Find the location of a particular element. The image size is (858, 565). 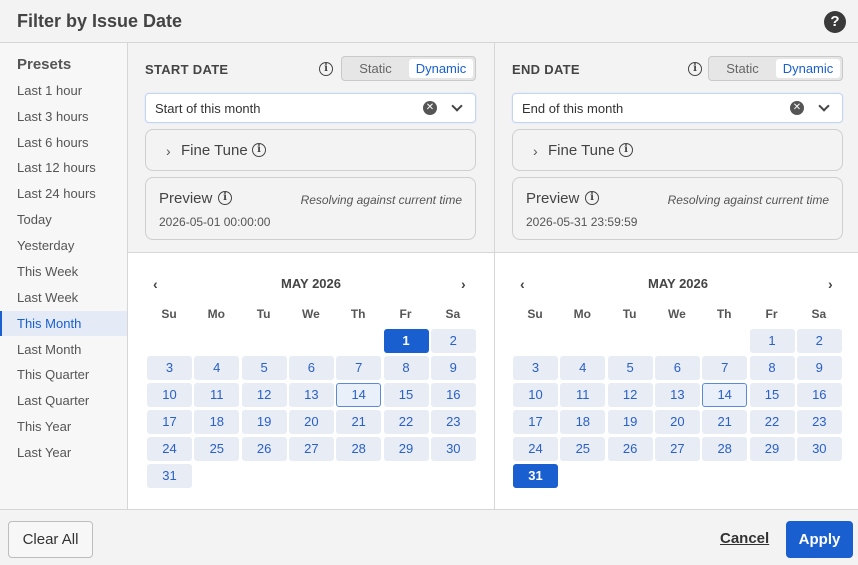

preset-item: Last Quarter is located at coordinates (63, 400).